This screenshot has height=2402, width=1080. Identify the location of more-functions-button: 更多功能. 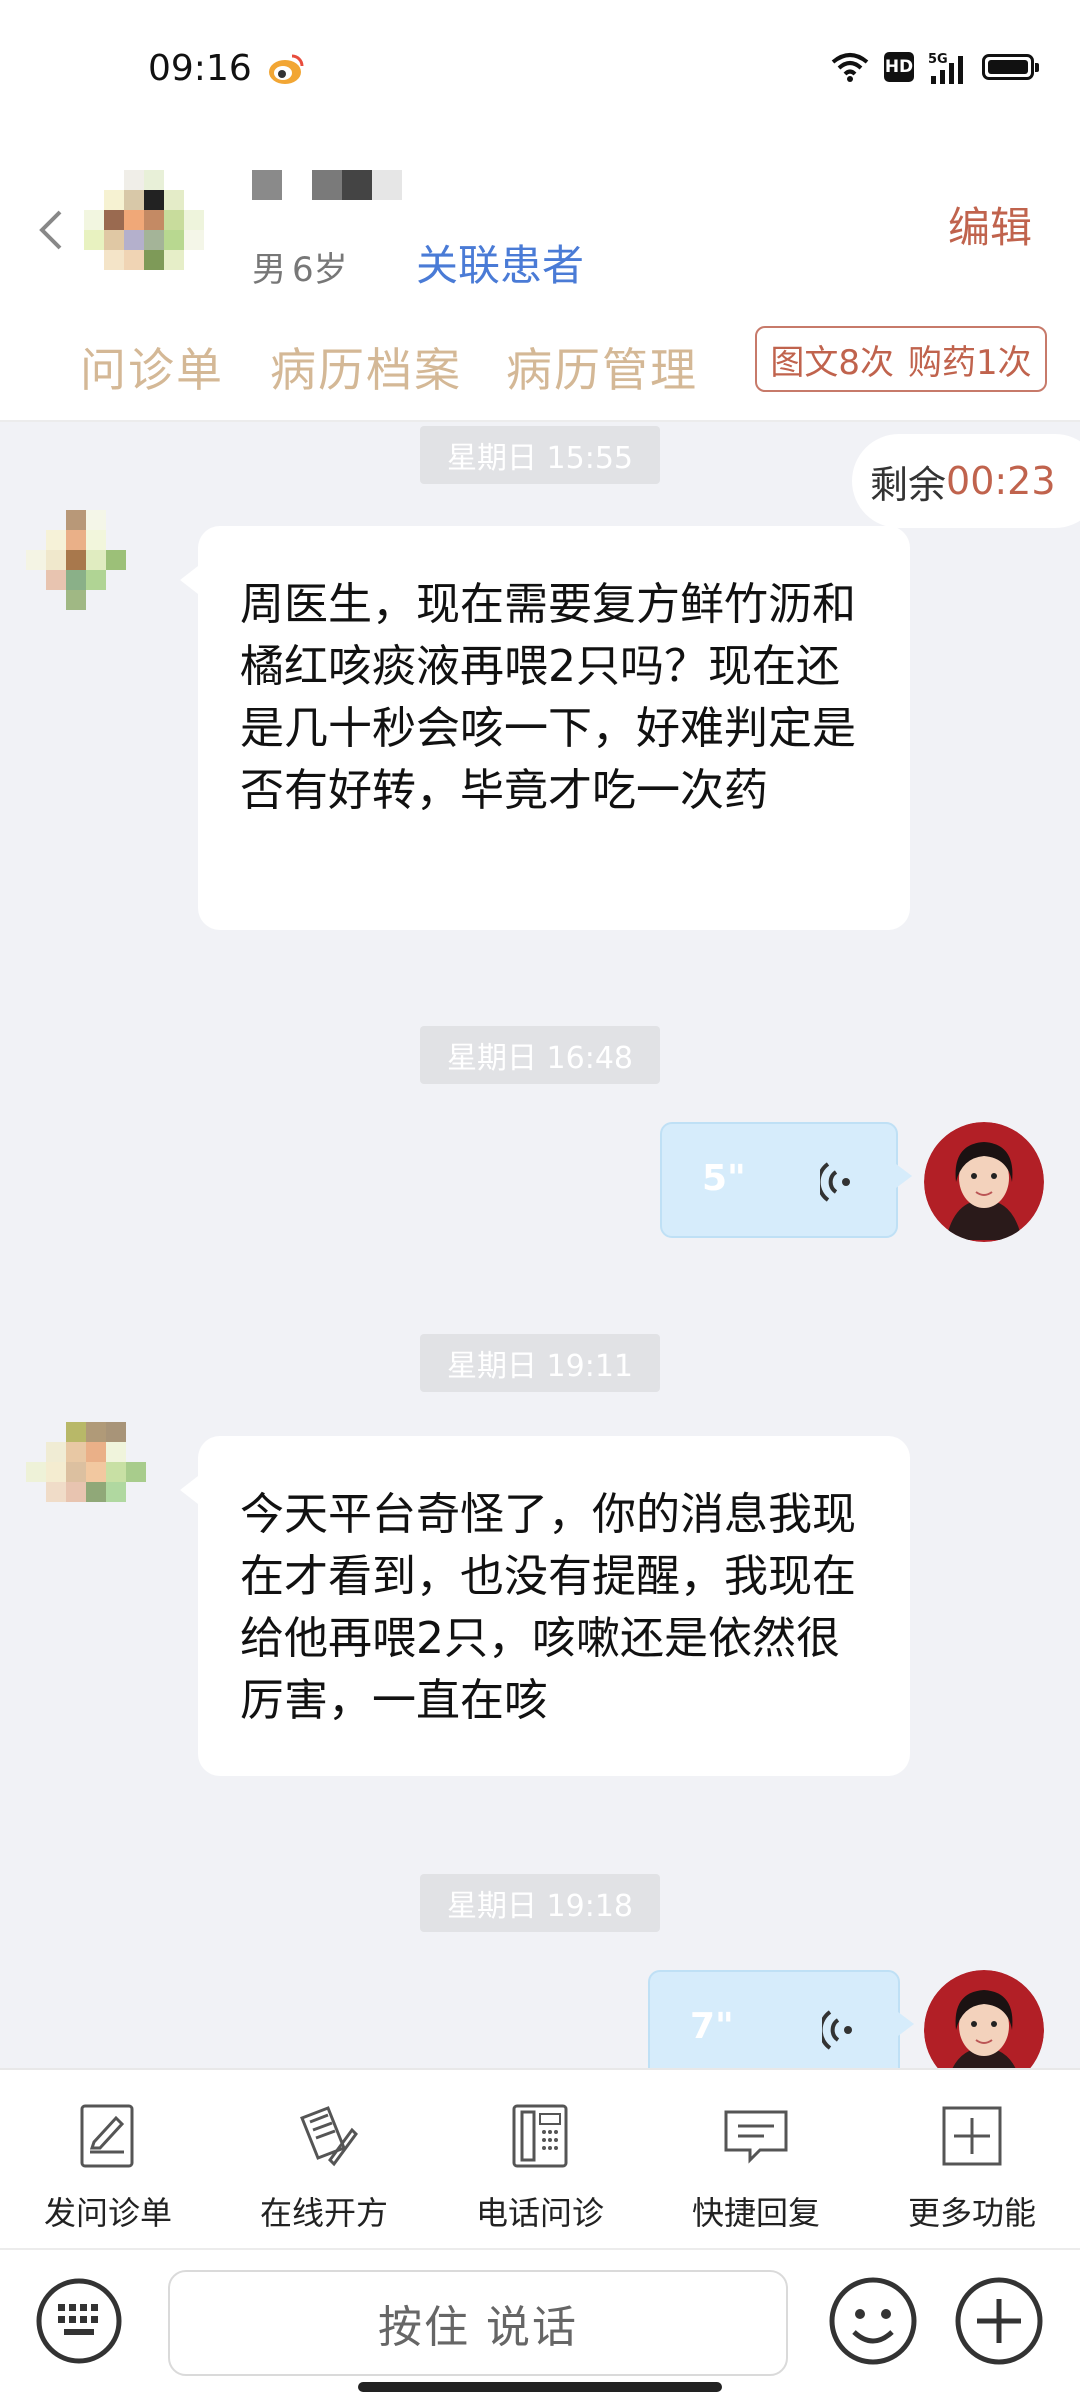
(972, 2160).